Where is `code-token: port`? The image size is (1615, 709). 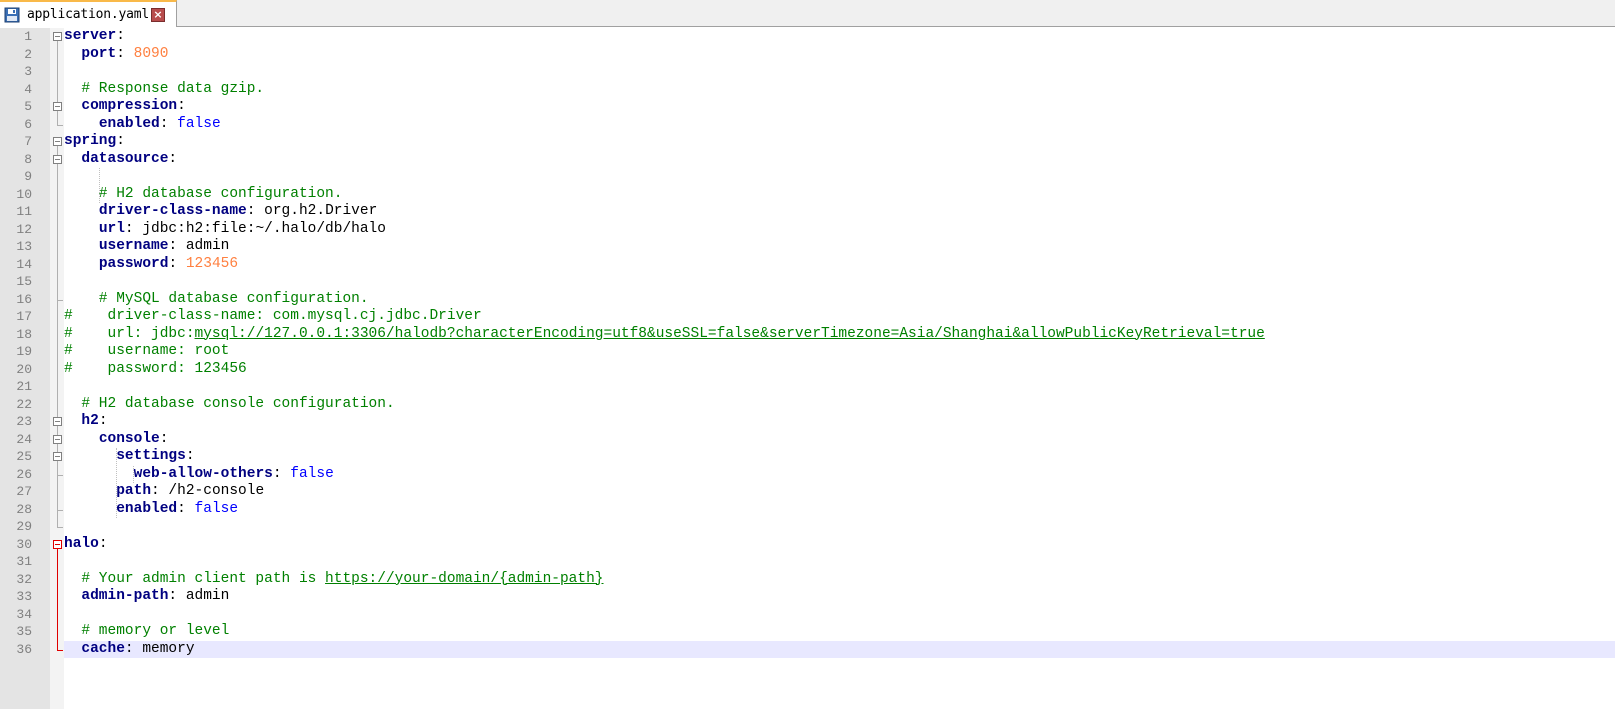
code-token: port is located at coordinates (99, 53).